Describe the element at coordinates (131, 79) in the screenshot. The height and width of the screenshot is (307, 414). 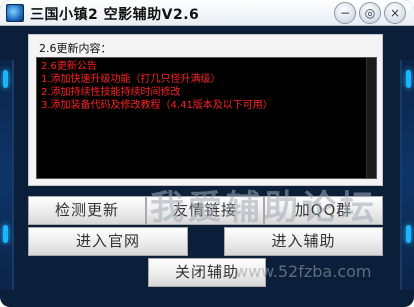
I see `changelog-line: 1.添加快速升级功能（打几只怪升满级）` at that location.